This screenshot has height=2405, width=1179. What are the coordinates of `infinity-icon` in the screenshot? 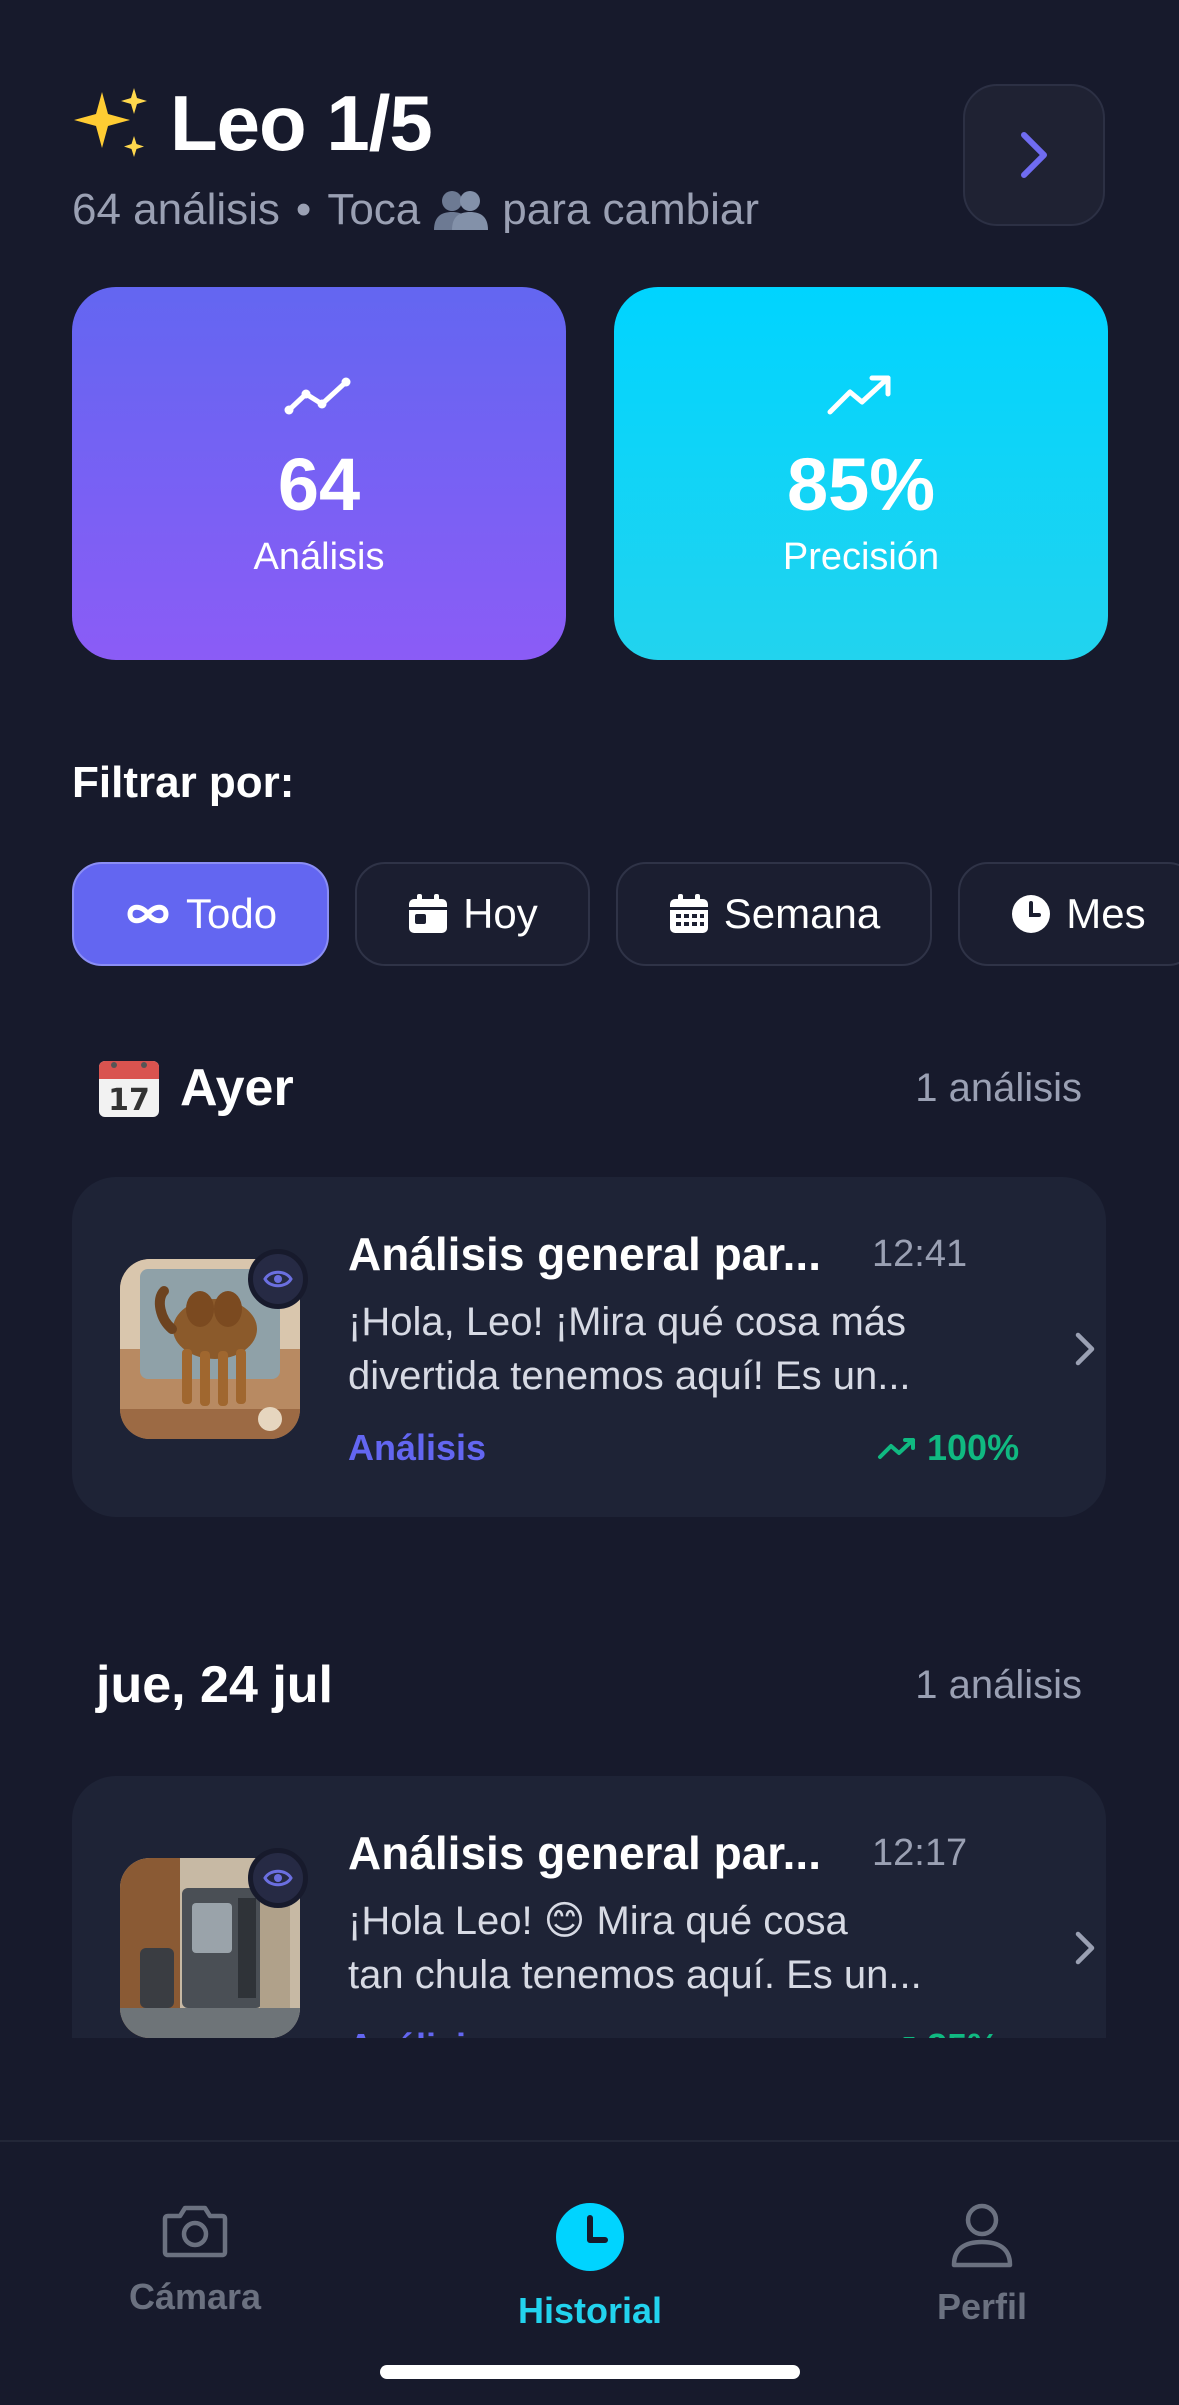 It's located at (148, 914).